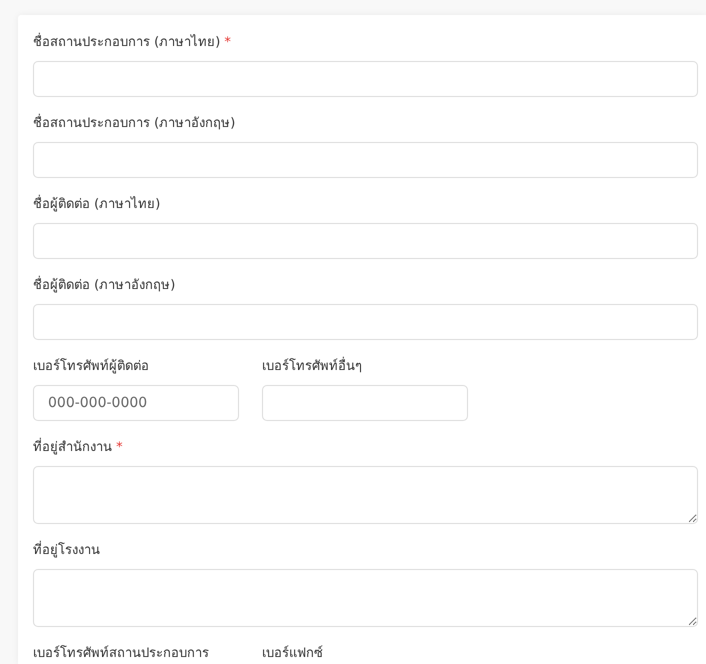  What do you see at coordinates (365, 205) in the screenshot?
I see `field-label: ชื่อผู้ติดต่อ (ภาษาไทย)` at bounding box center [365, 205].